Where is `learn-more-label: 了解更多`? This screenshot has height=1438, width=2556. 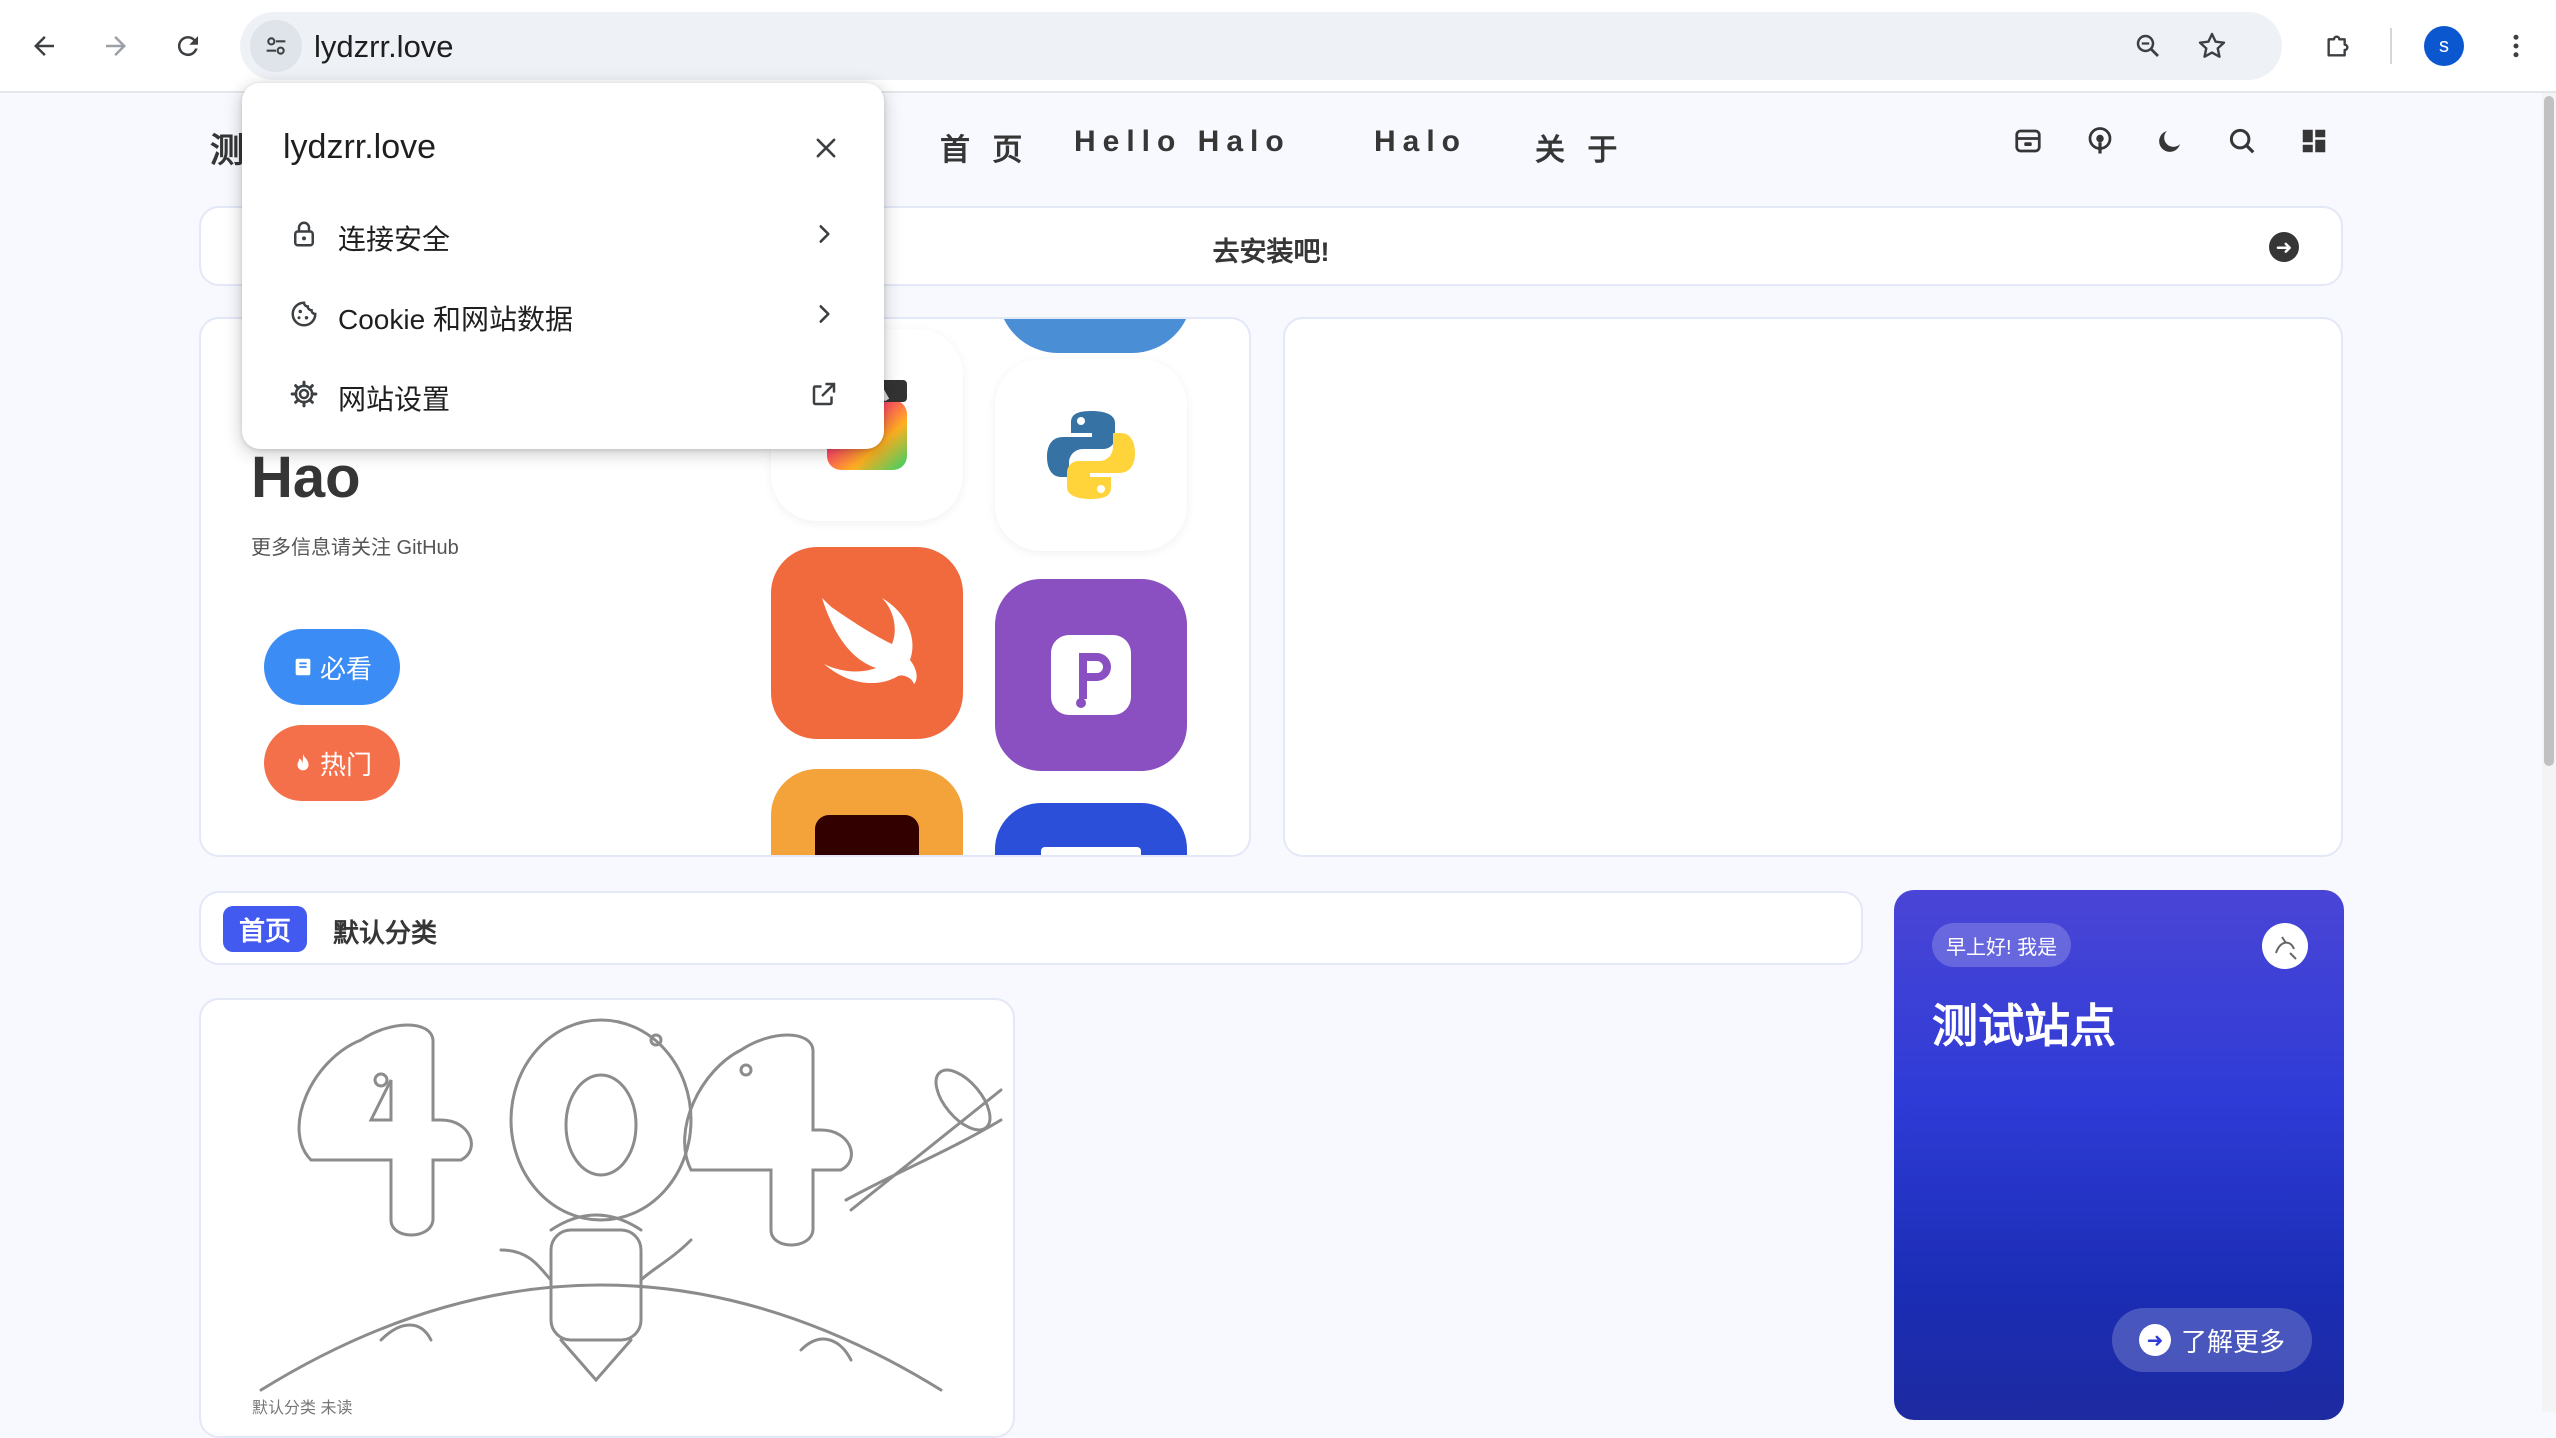
learn-more-label: 了解更多 is located at coordinates (2232, 1341).